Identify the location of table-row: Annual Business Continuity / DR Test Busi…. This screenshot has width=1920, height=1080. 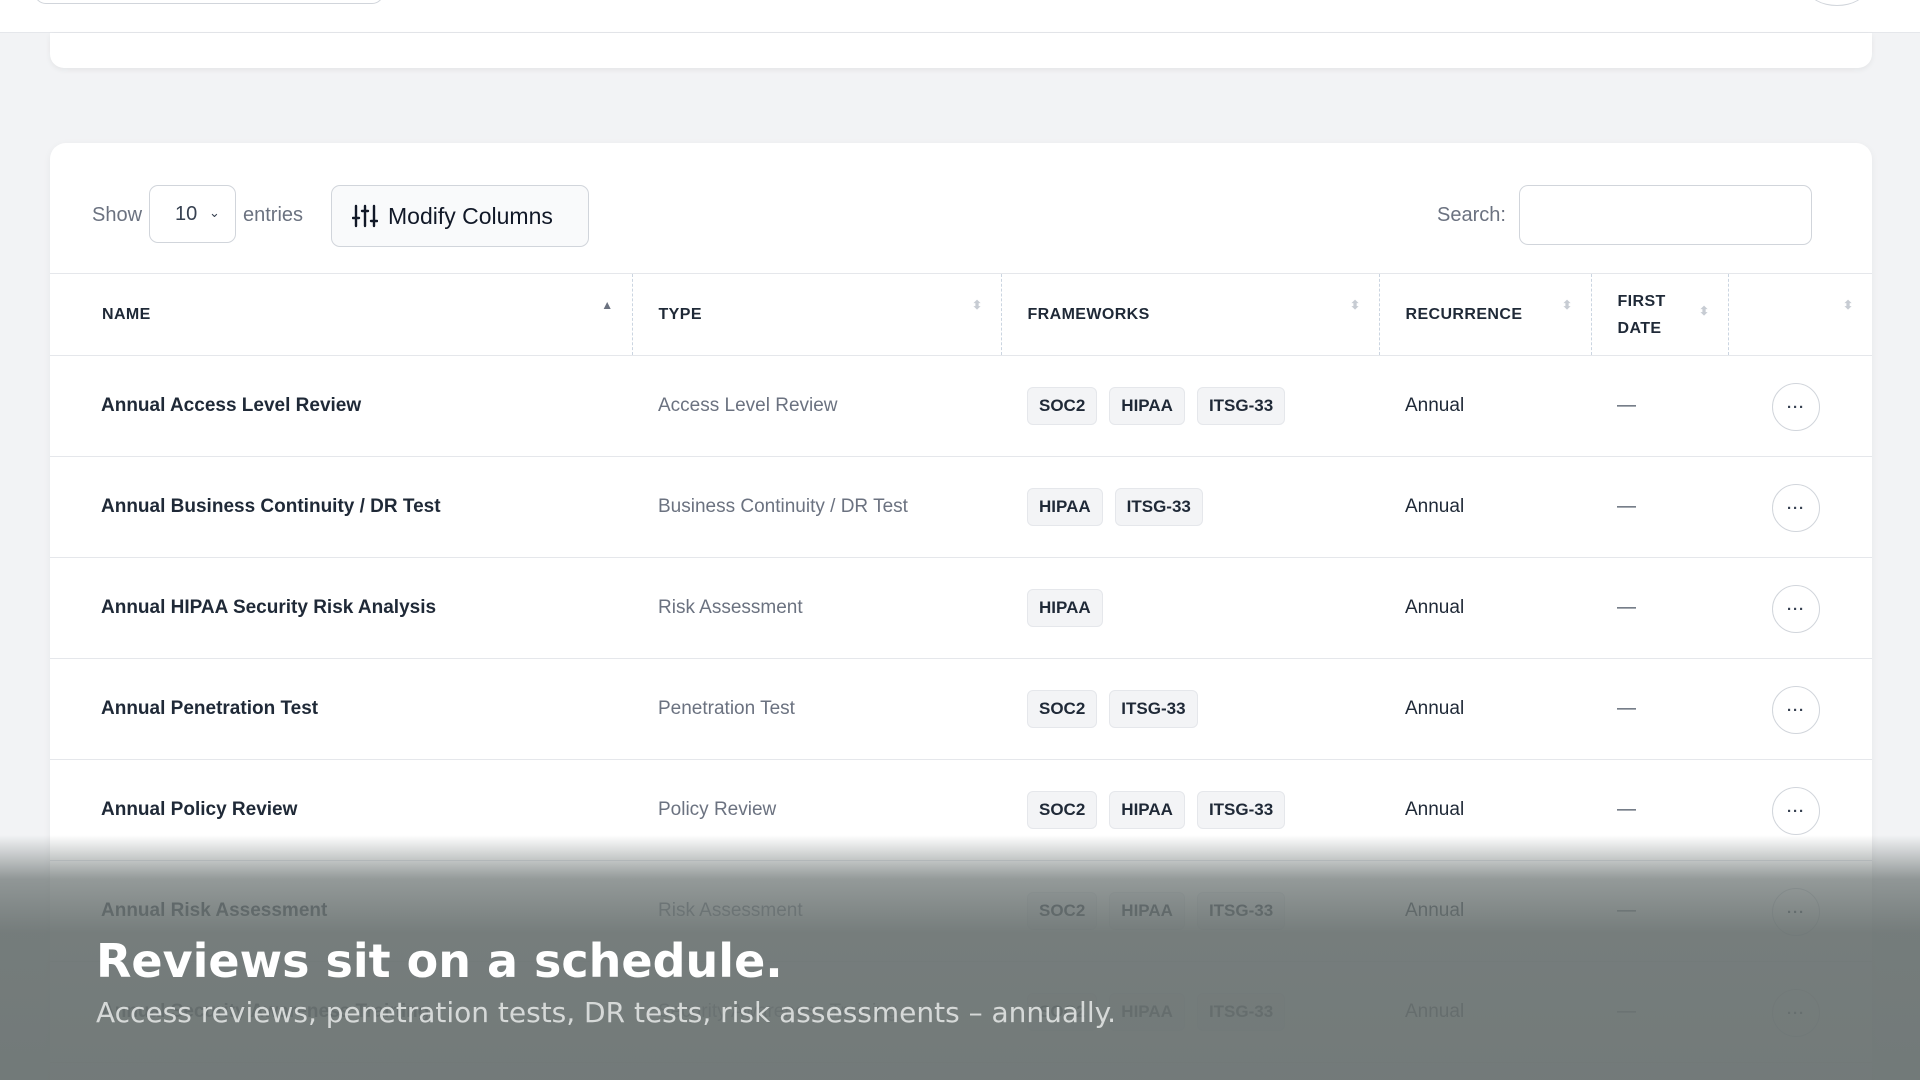
(961, 507).